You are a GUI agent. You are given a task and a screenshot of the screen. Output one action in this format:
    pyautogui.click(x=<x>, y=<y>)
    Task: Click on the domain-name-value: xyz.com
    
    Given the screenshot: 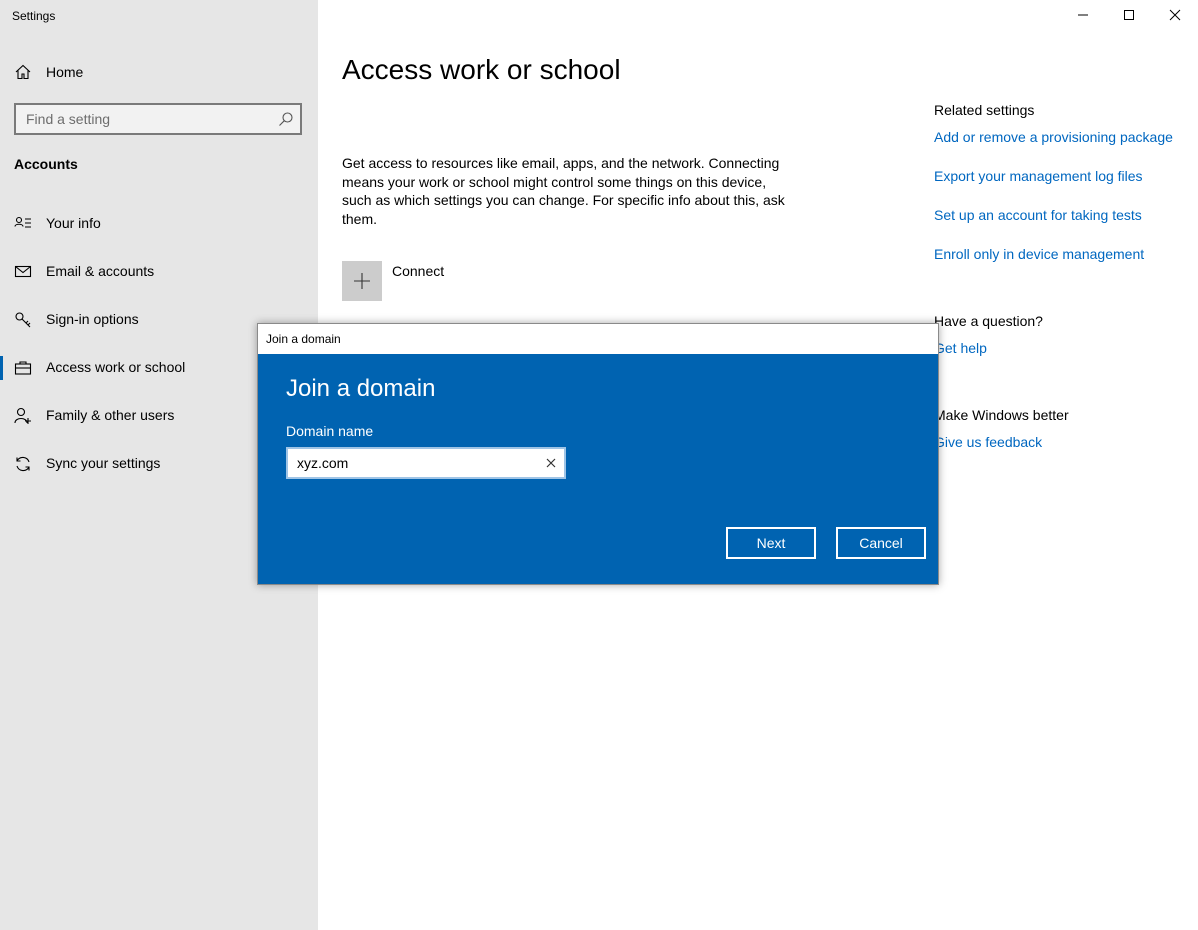 What is the action you would take?
    pyautogui.click(x=322, y=463)
    